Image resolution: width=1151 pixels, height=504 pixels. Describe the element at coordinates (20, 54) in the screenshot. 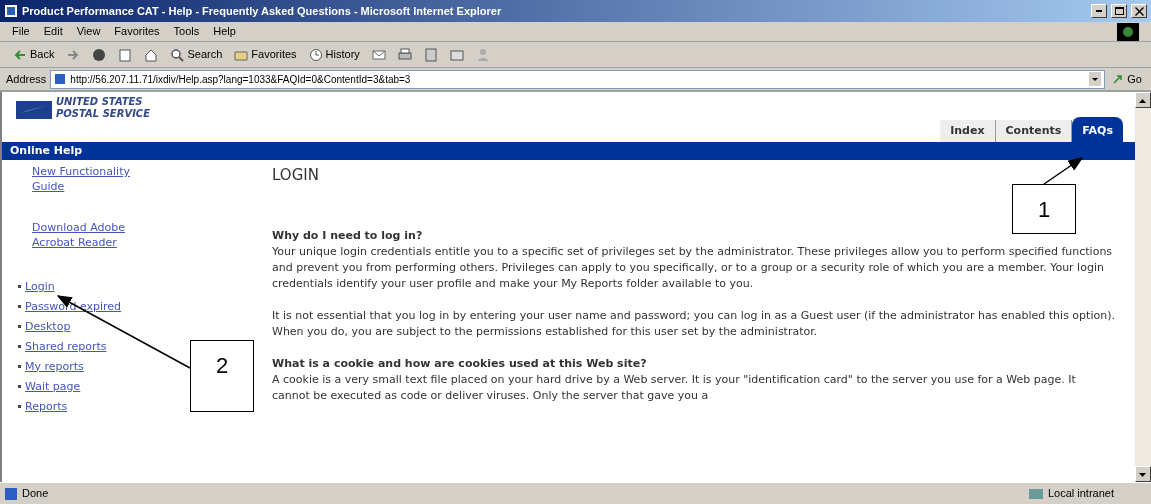

I see `back-arrow-icon` at that location.